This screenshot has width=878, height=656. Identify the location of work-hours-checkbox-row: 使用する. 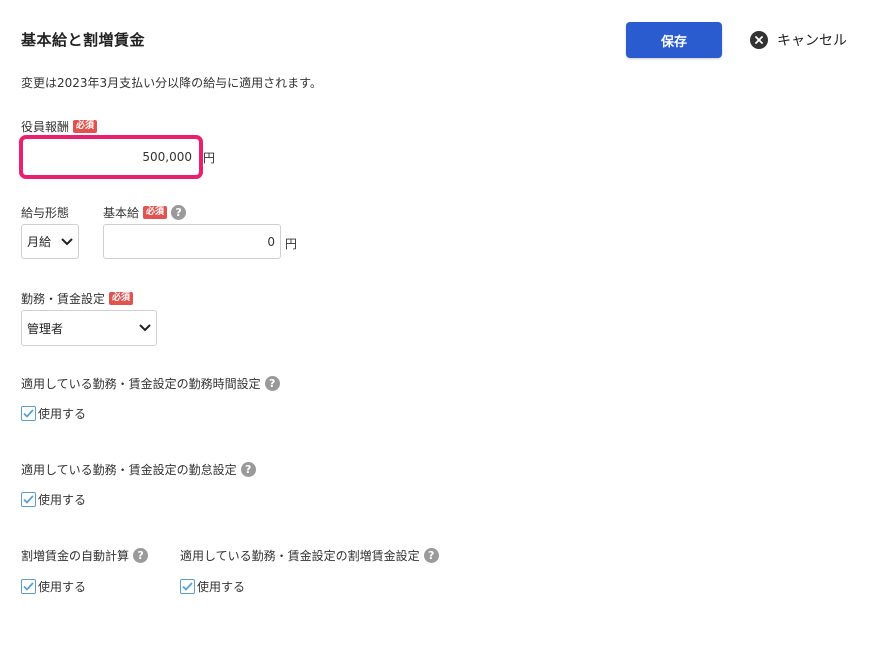
(53, 413).